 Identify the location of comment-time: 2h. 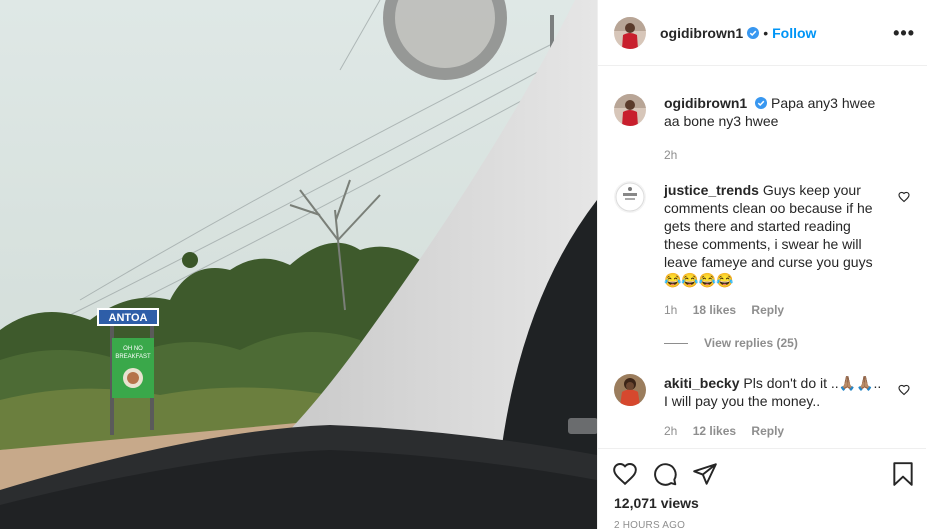
(670, 431).